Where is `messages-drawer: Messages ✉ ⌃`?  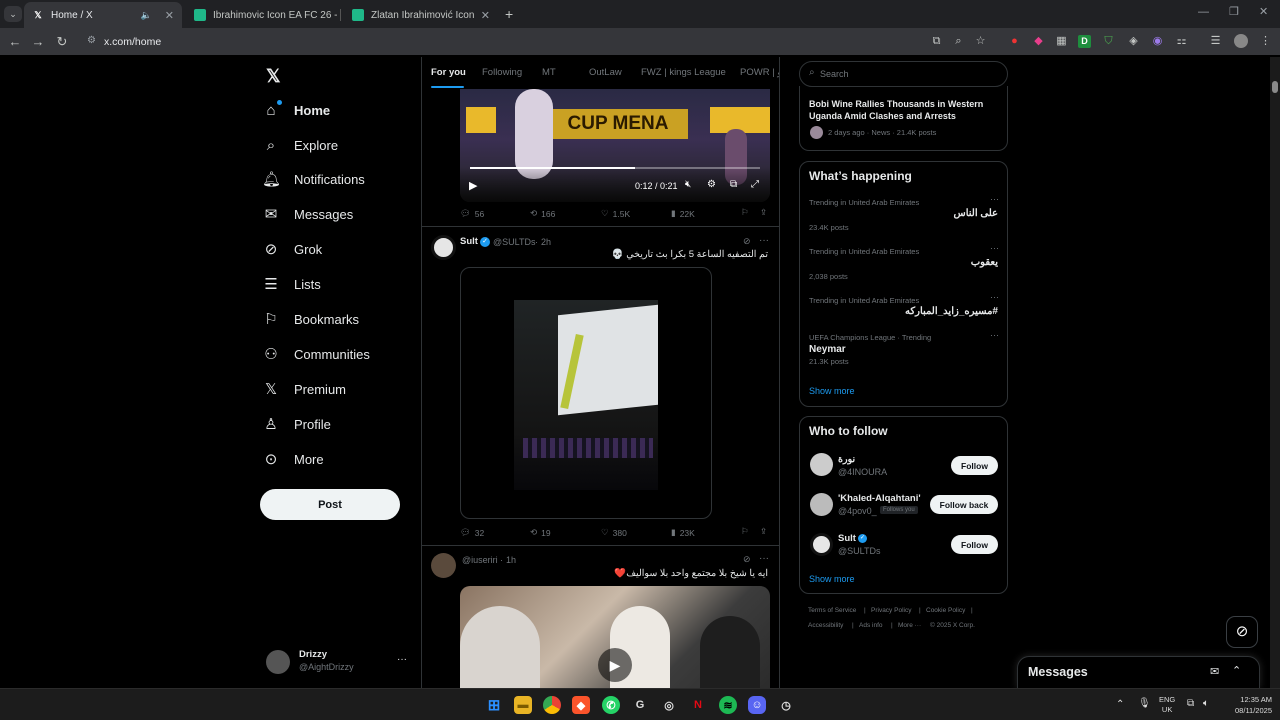 messages-drawer: Messages ✉ ⌃ is located at coordinates (1138, 672).